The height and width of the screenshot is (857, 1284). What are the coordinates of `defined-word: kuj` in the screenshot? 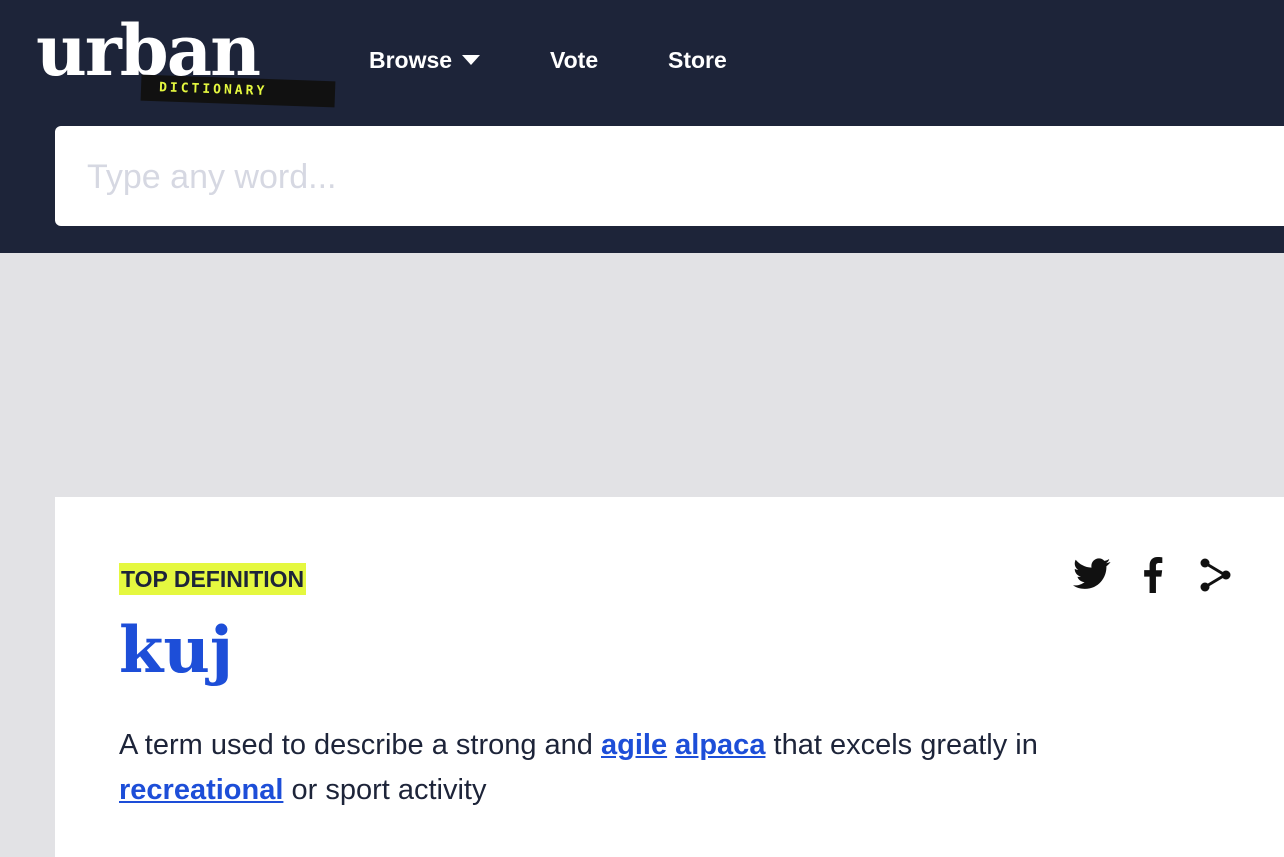 It's located at (176, 651).